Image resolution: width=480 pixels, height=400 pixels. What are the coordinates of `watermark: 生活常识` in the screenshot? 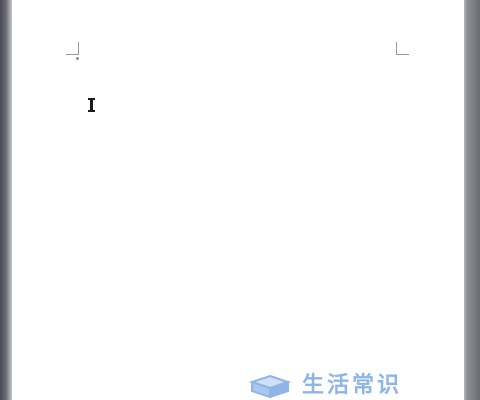 It's located at (325, 386).